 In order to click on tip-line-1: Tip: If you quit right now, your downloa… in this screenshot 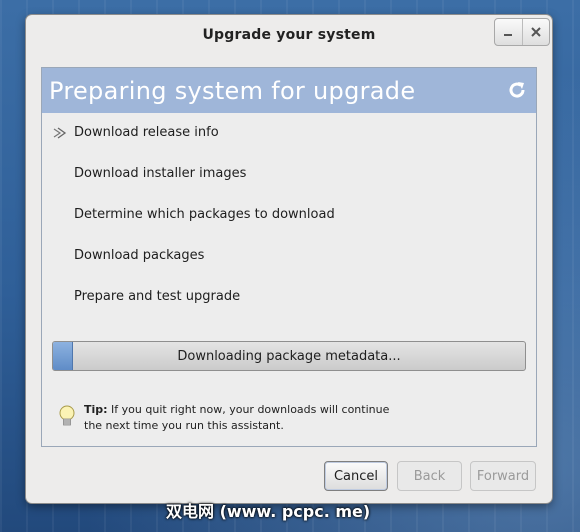, I will do `click(301, 410)`.